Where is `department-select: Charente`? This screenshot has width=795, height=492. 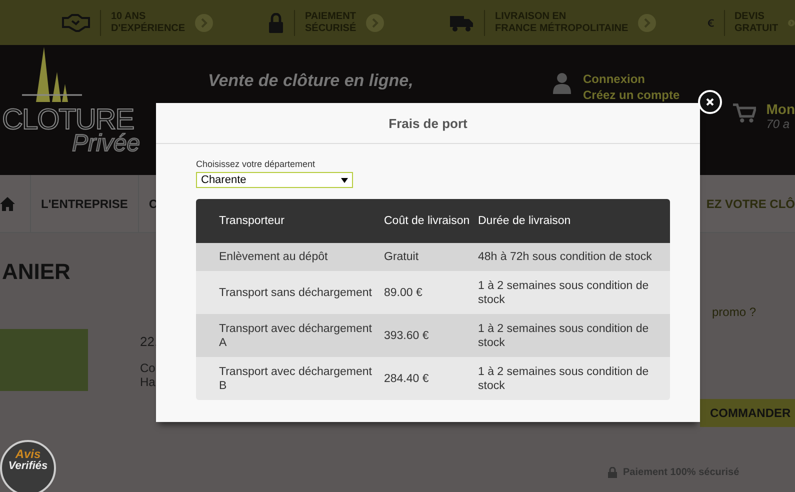 department-select: Charente is located at coordinates (274, 180).